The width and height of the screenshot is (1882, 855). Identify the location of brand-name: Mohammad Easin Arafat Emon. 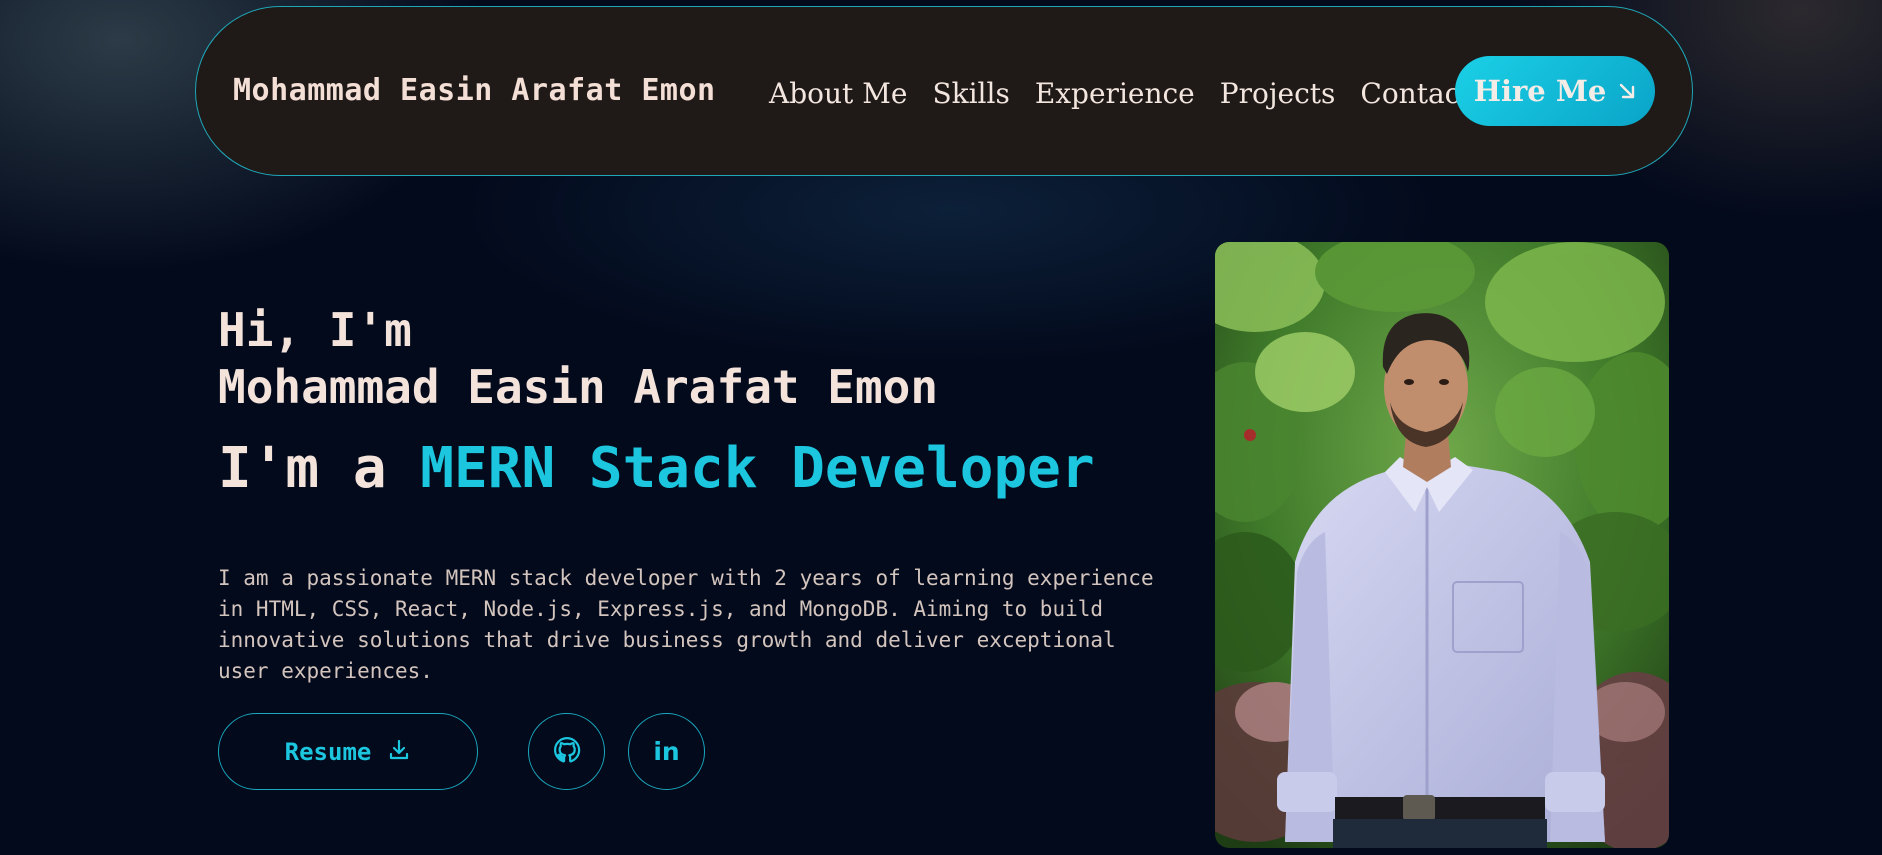
(474, 90).